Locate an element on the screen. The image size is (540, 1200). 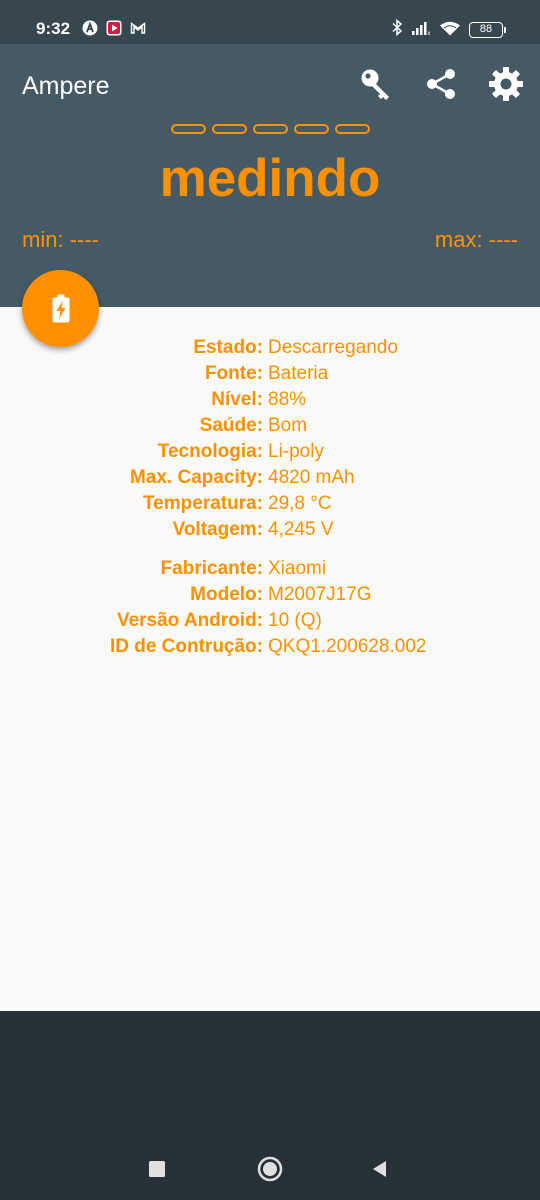
battery-fab-button is located at coordinates (60, 308).